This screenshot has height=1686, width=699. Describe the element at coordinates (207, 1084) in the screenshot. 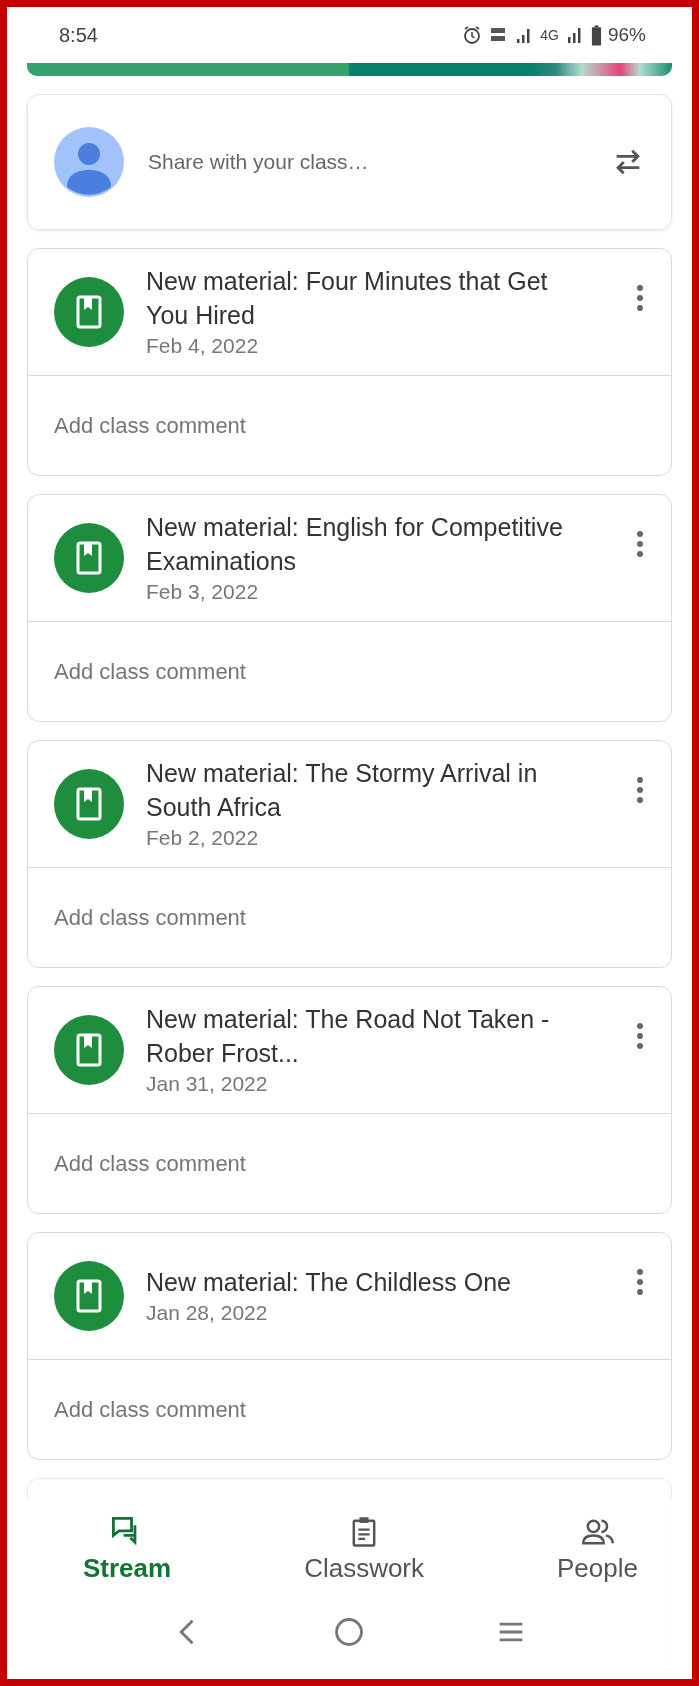

I see `post-date: Jan 31, 2022` at that location.